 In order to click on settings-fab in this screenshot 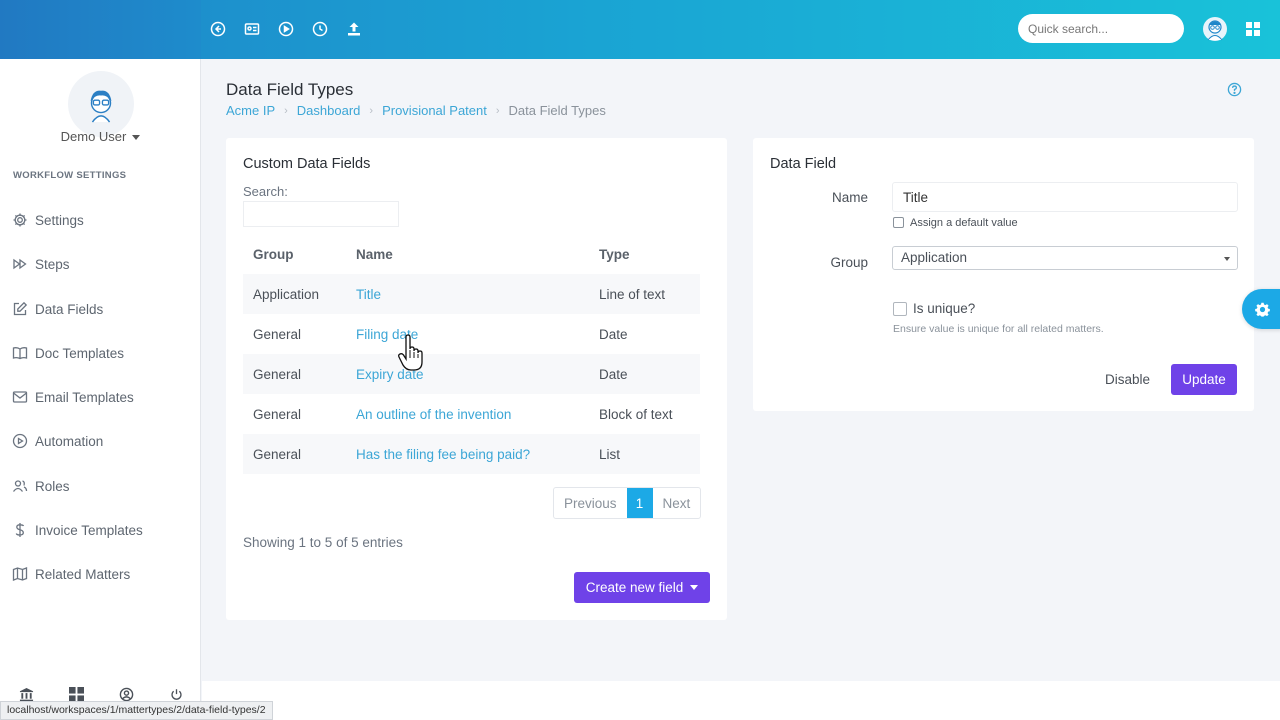, I will do `click(1261, 309)`.